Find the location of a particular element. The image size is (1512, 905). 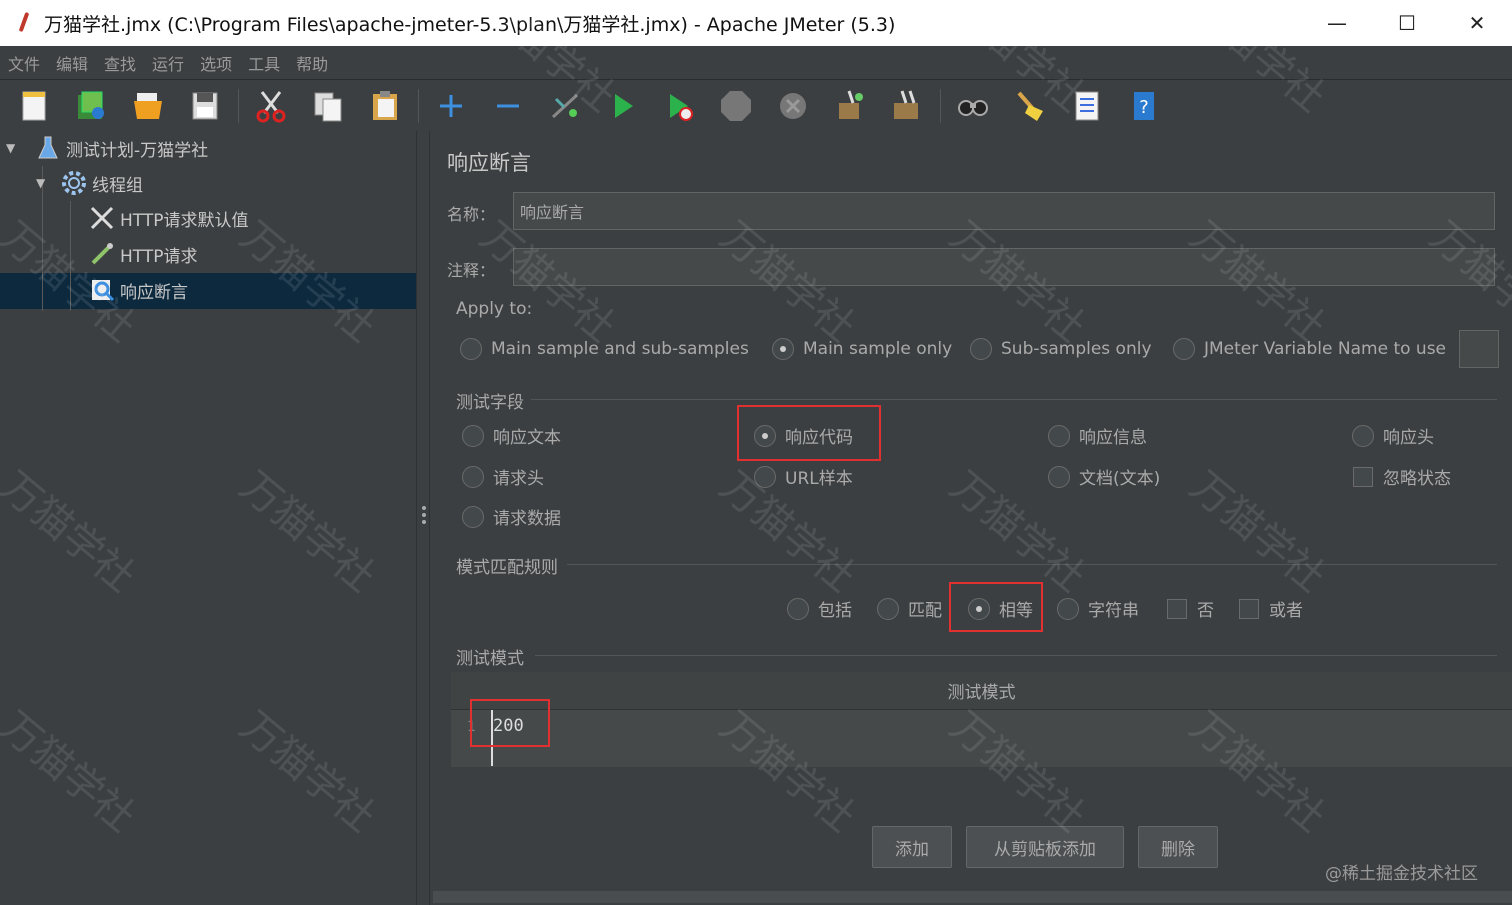

collapse-icon is located at coordinates (508, 106).